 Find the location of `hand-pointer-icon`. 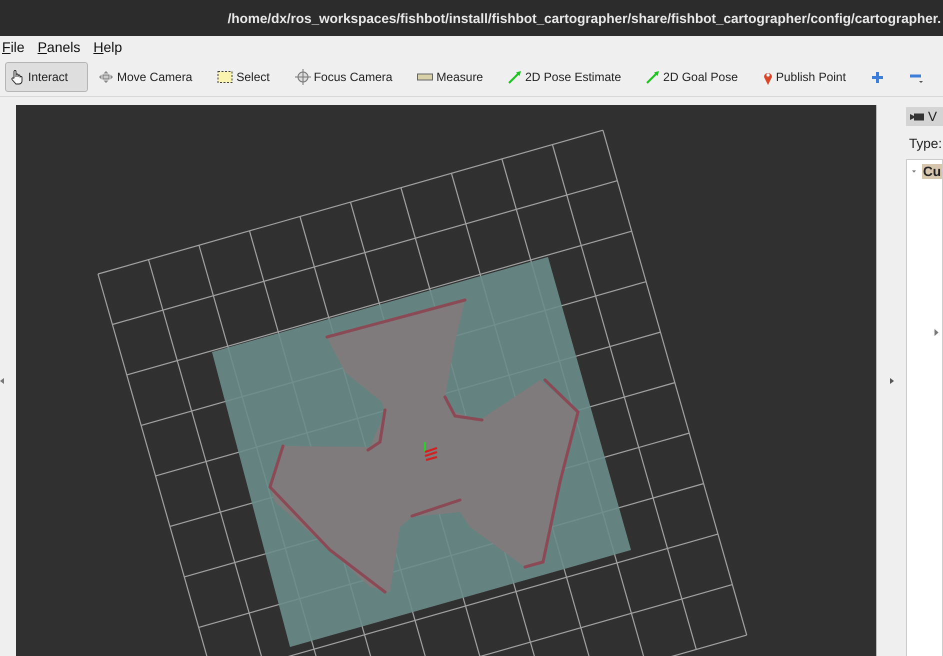

hand-pointer-icon is located at coordinates (17, 77).